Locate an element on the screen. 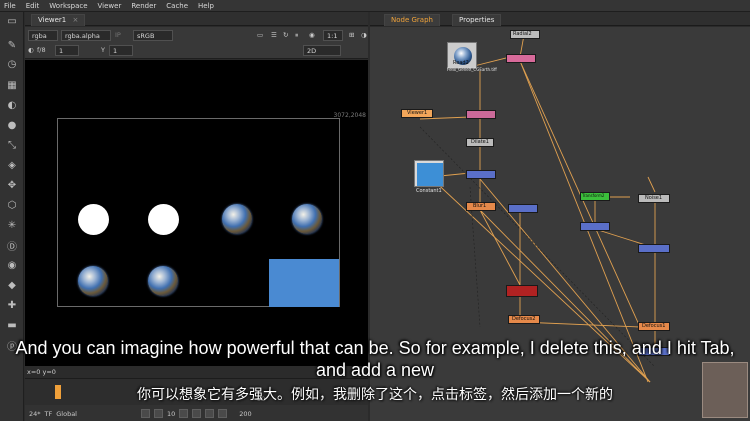 The height and width of the screenshot is (421, 750). node-constant1-label: Constant1 is located at coordinates (429, 191).